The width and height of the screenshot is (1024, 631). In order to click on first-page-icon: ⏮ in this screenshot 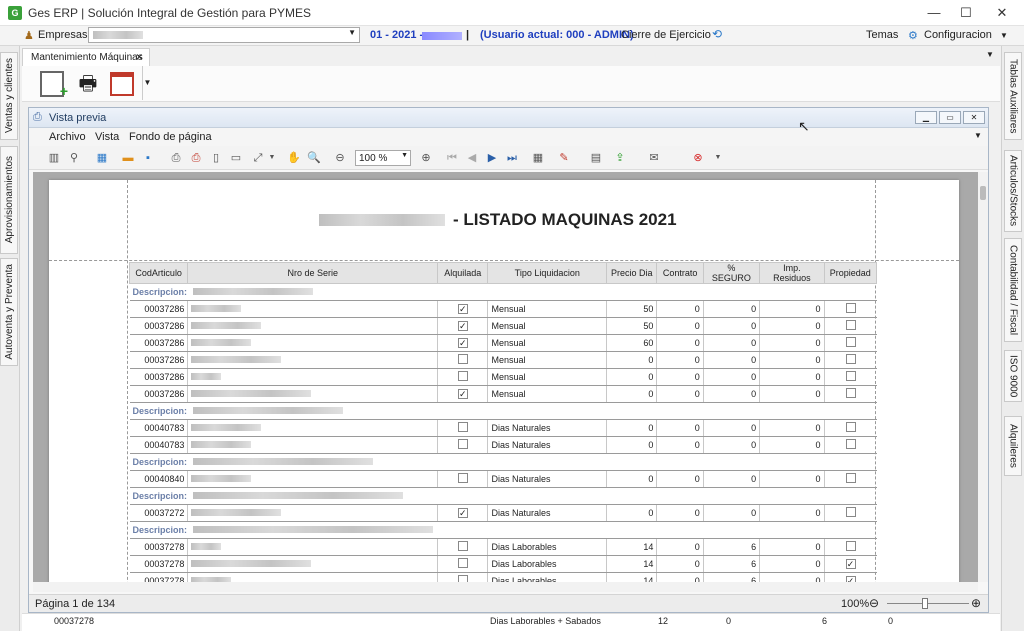, I will do `click(452, 158)`.